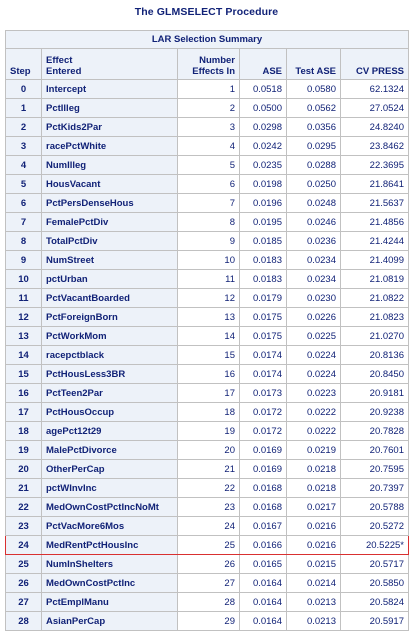 This screenshot has width=413, height=634. I want to click on cv-press-cell: 20.7828, so click(374, 431).